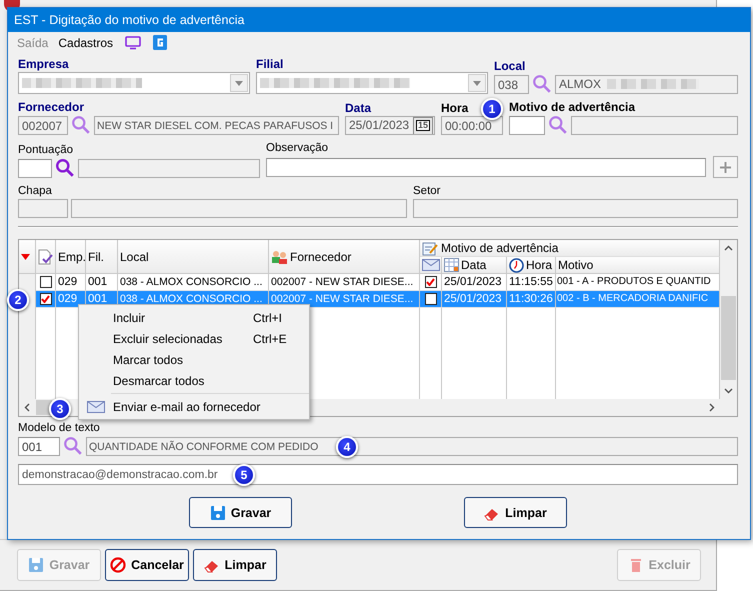 The image size is (753, 591). I want to click on app-icon, so click(160, 42).